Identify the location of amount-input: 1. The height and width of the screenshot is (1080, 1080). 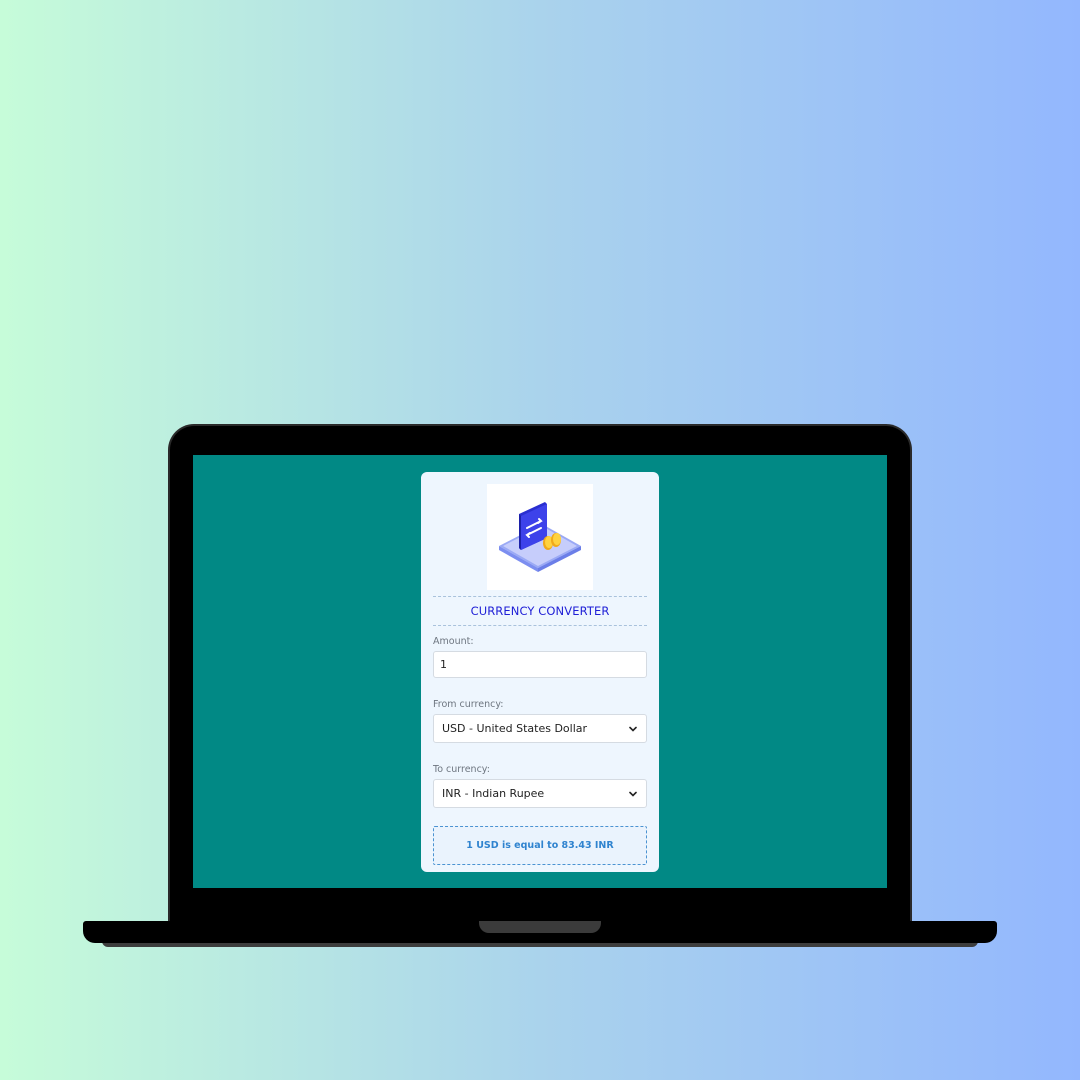
(540, 664).